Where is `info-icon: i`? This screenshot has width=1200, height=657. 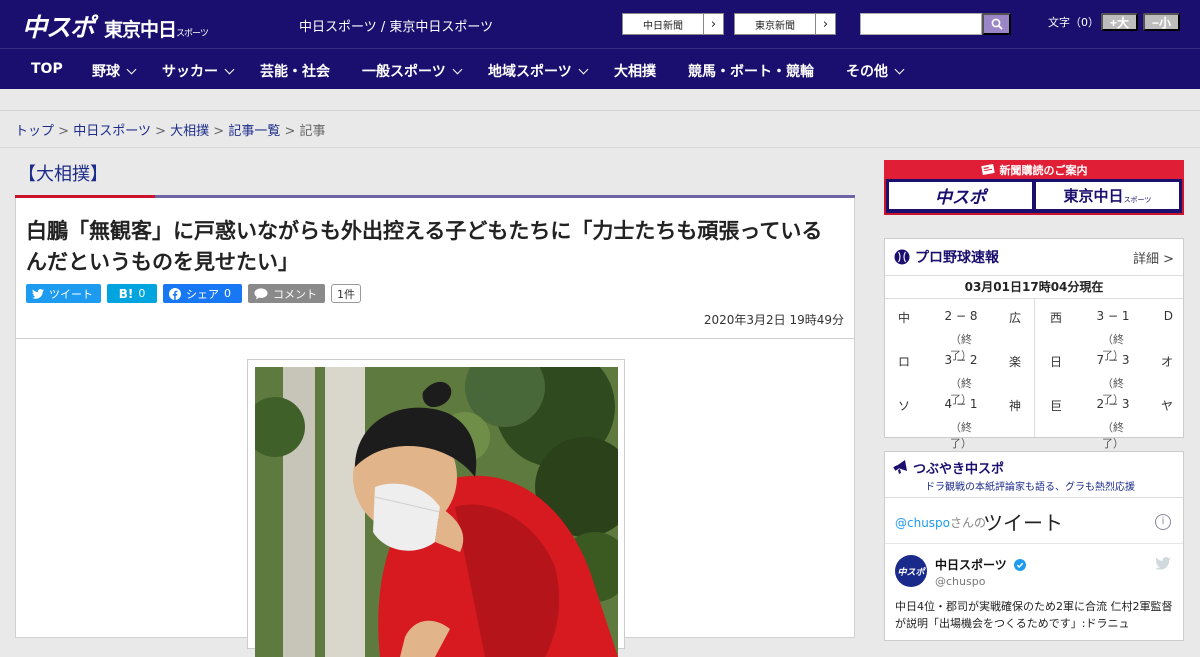
info-icon: i is located at coordinates (1163, 522).